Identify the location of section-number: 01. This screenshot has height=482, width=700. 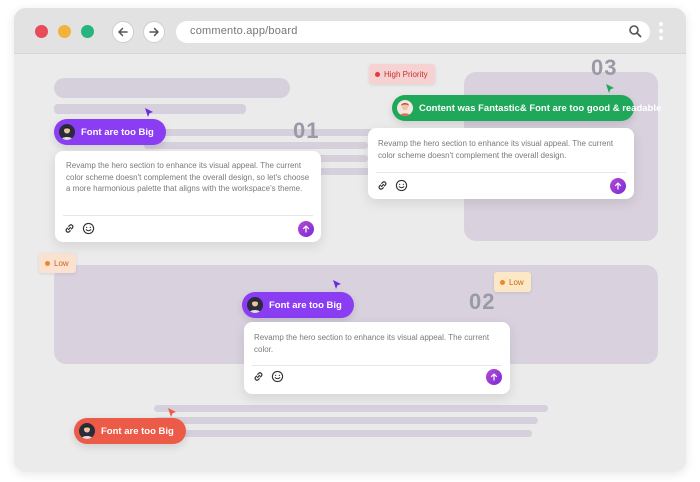
(306, 130).